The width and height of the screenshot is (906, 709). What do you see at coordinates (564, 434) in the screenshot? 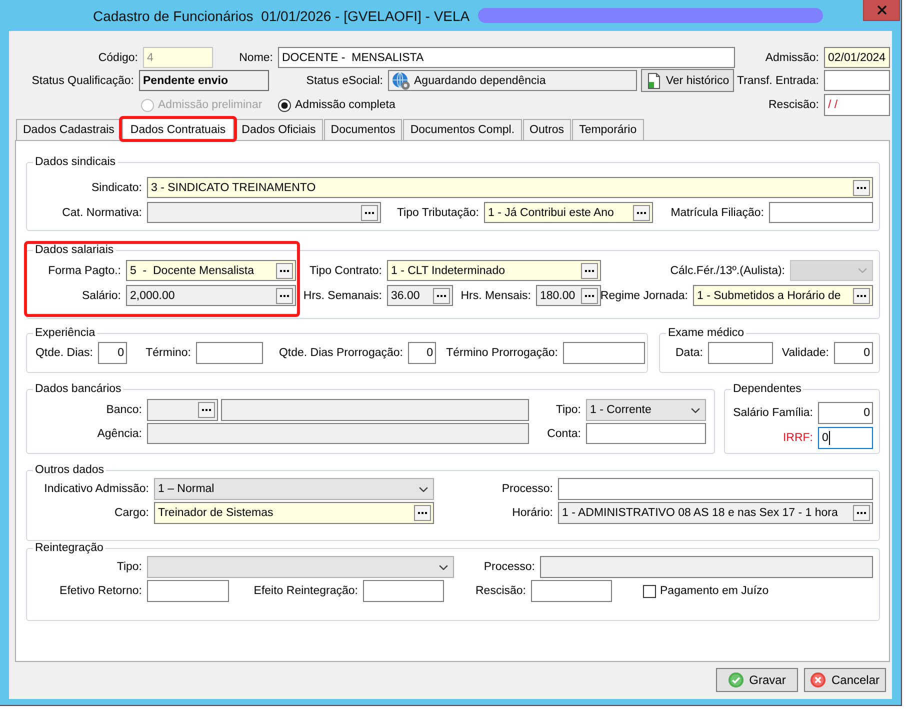
I see `field-label: Conta:` at bounding box center [564, 434].